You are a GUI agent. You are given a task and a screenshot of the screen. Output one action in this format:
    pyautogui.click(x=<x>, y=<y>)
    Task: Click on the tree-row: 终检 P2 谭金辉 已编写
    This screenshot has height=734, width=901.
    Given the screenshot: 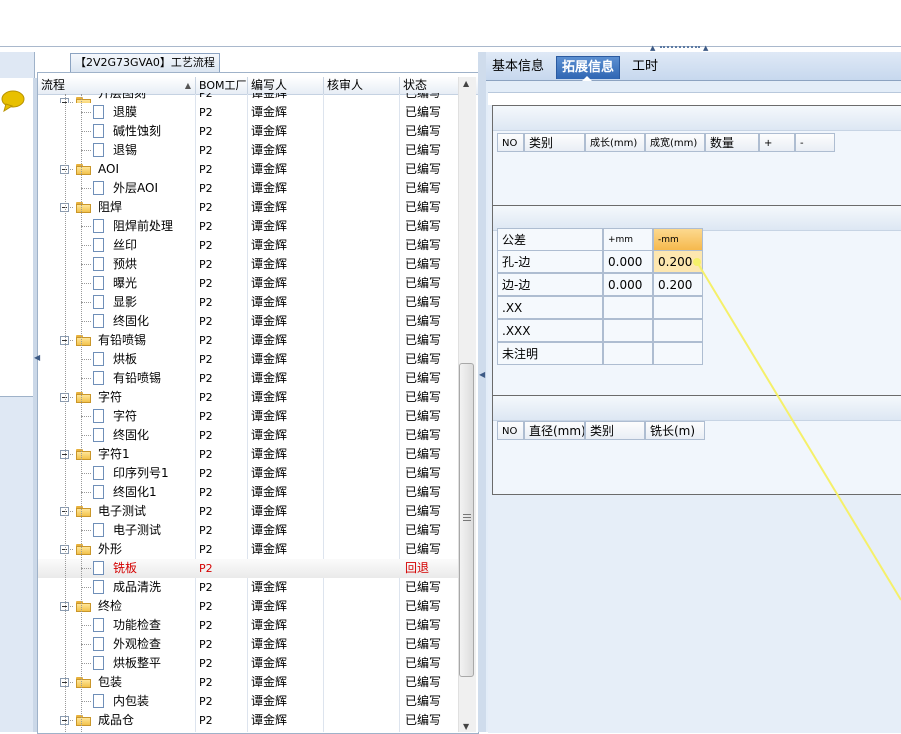 What is the action you would take?
    pyautogui.click(x=248, y=606)
    